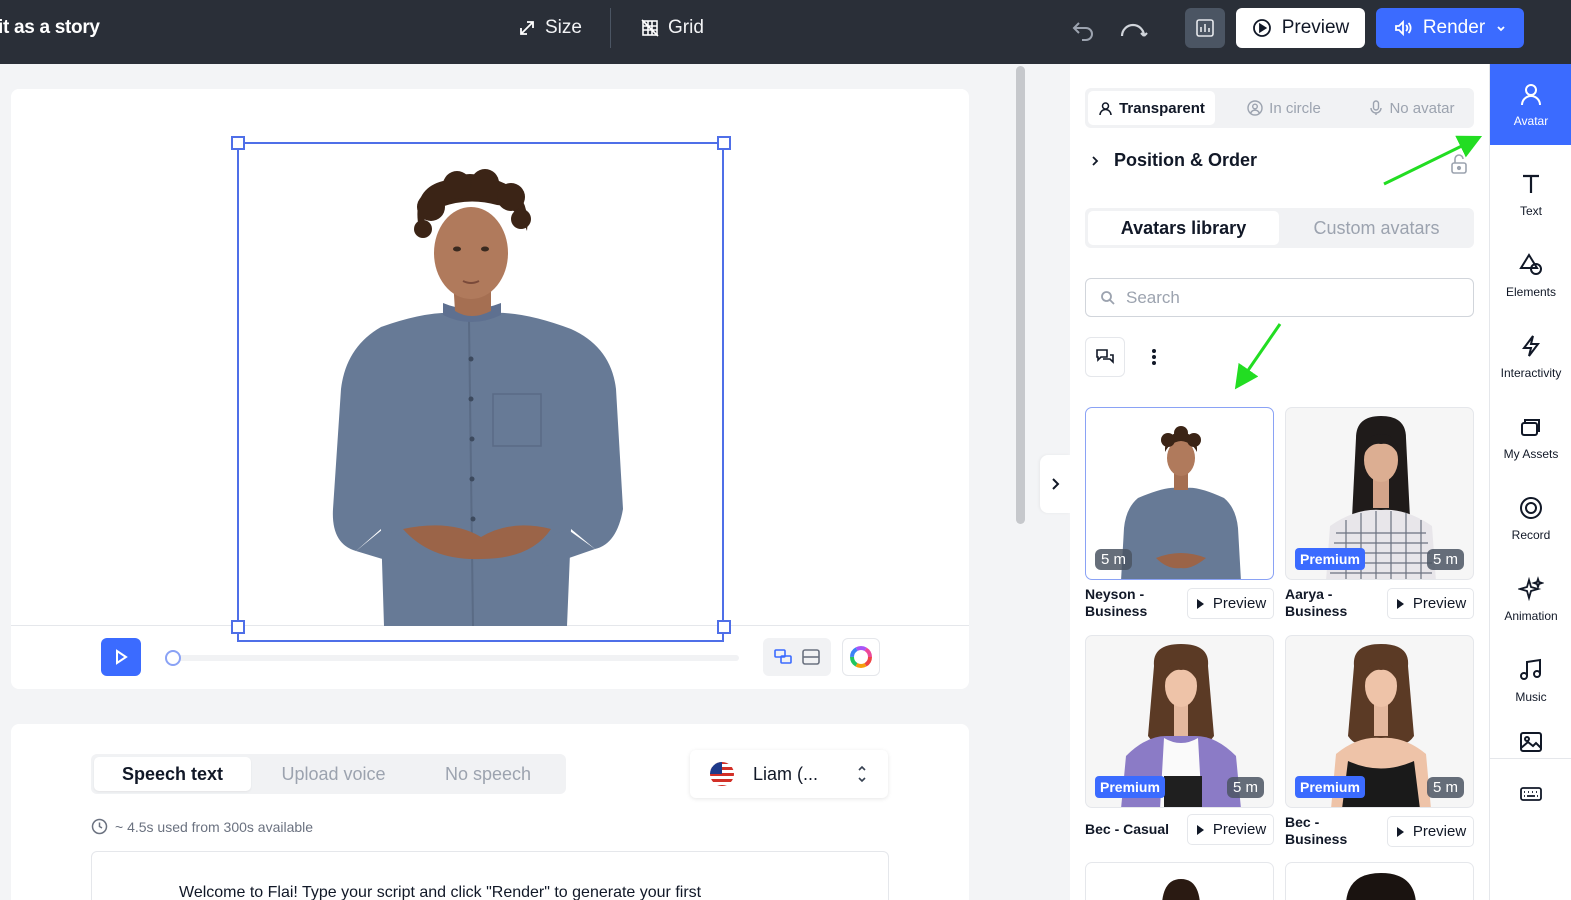 Image resolution: width=1571 pixels, height=900 pixels. Describe the element at coordinates (1108, 297) in the screenshot. I see `search-icon` at that location.